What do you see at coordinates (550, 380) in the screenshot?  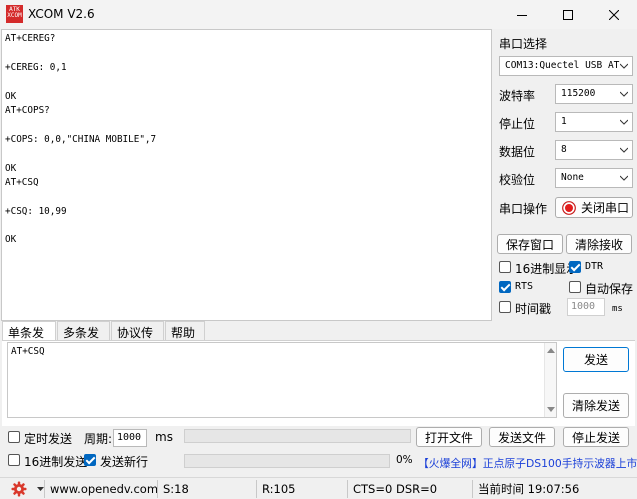 I see `send-scrollbar` at bounding box center [550, 380].